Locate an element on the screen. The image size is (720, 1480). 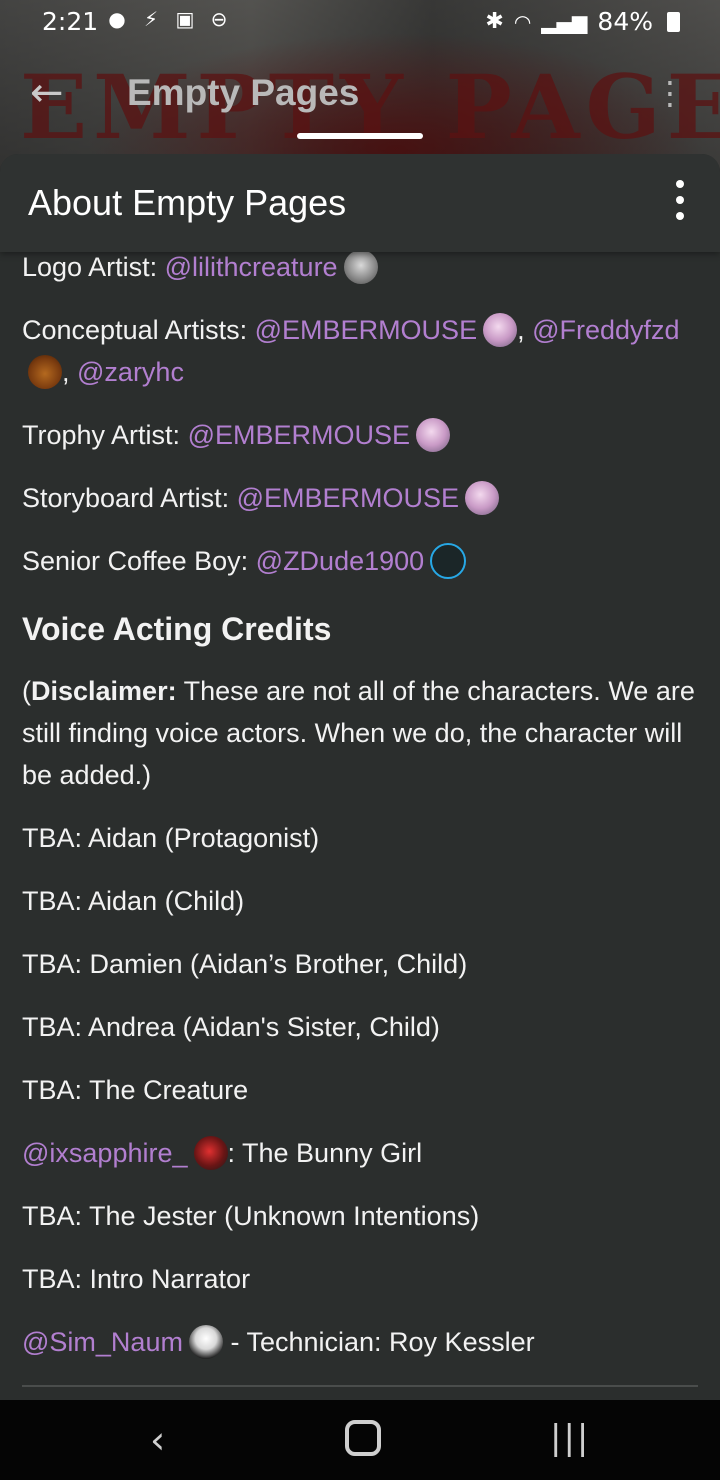
voice-role: : The Bunny Girl is located at coordinates (325, 1153).